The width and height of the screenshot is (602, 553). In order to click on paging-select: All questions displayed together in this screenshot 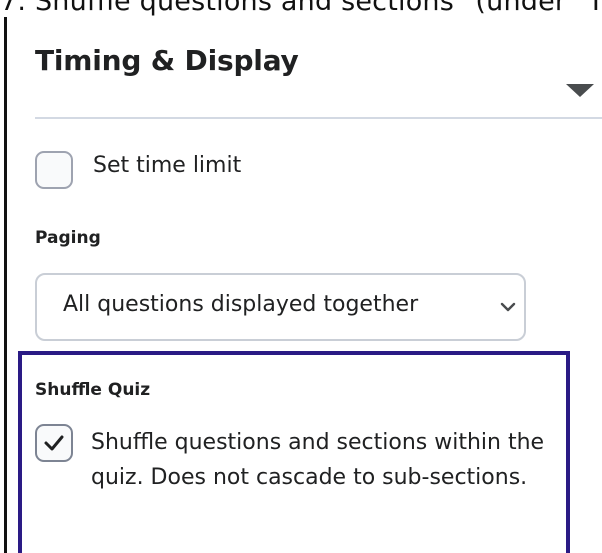, I will do `click(280, 307)`.